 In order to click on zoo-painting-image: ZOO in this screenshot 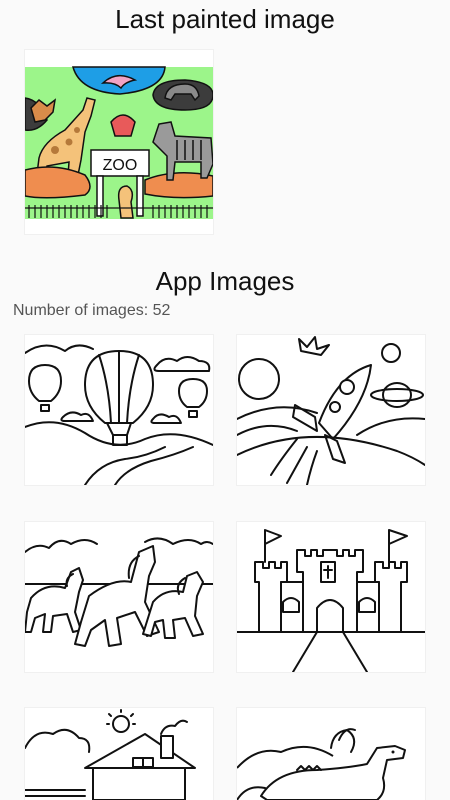, I will do `click(119, 142)`.